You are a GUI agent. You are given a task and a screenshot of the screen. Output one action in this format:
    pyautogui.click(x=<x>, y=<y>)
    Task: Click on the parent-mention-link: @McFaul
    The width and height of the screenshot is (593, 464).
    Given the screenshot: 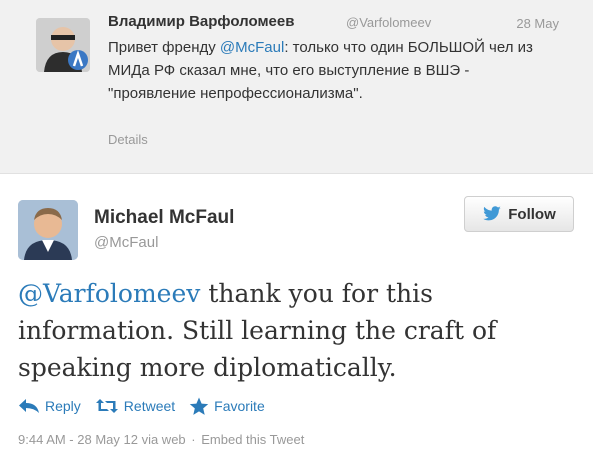 What is the action you would take?
    pyautogui.click(x=252, y=47)
    